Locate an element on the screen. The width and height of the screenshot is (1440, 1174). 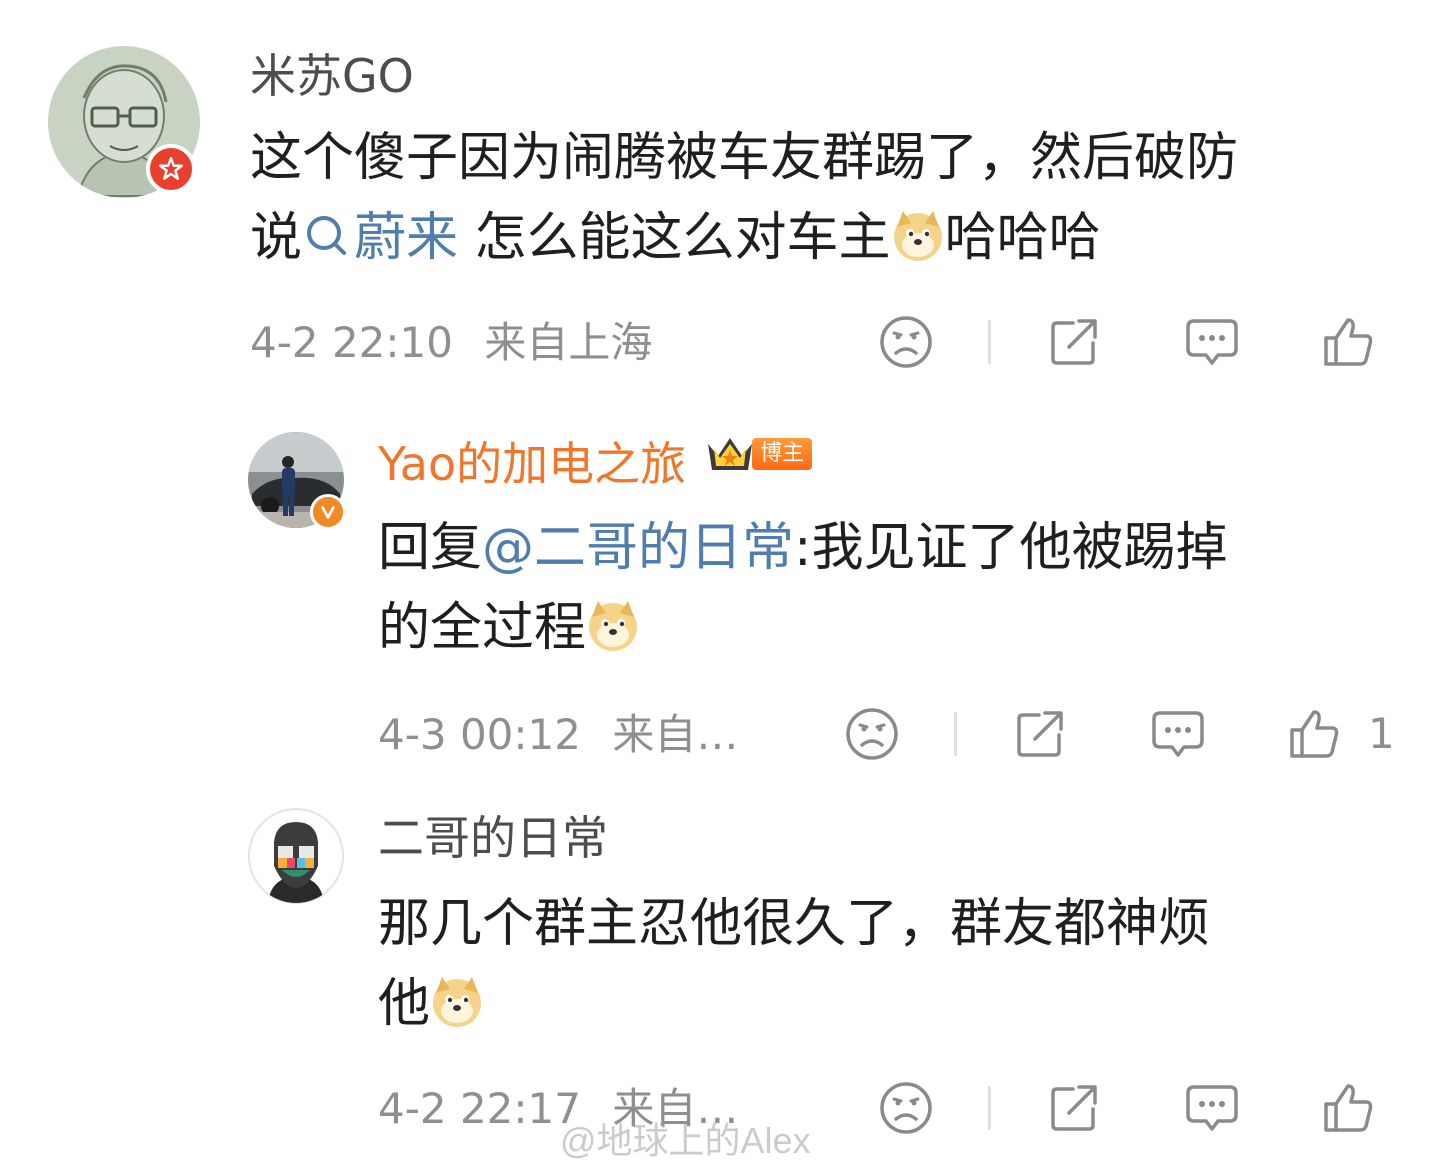
author-name: 二哥的日常 is located at coordinates (493, 838).